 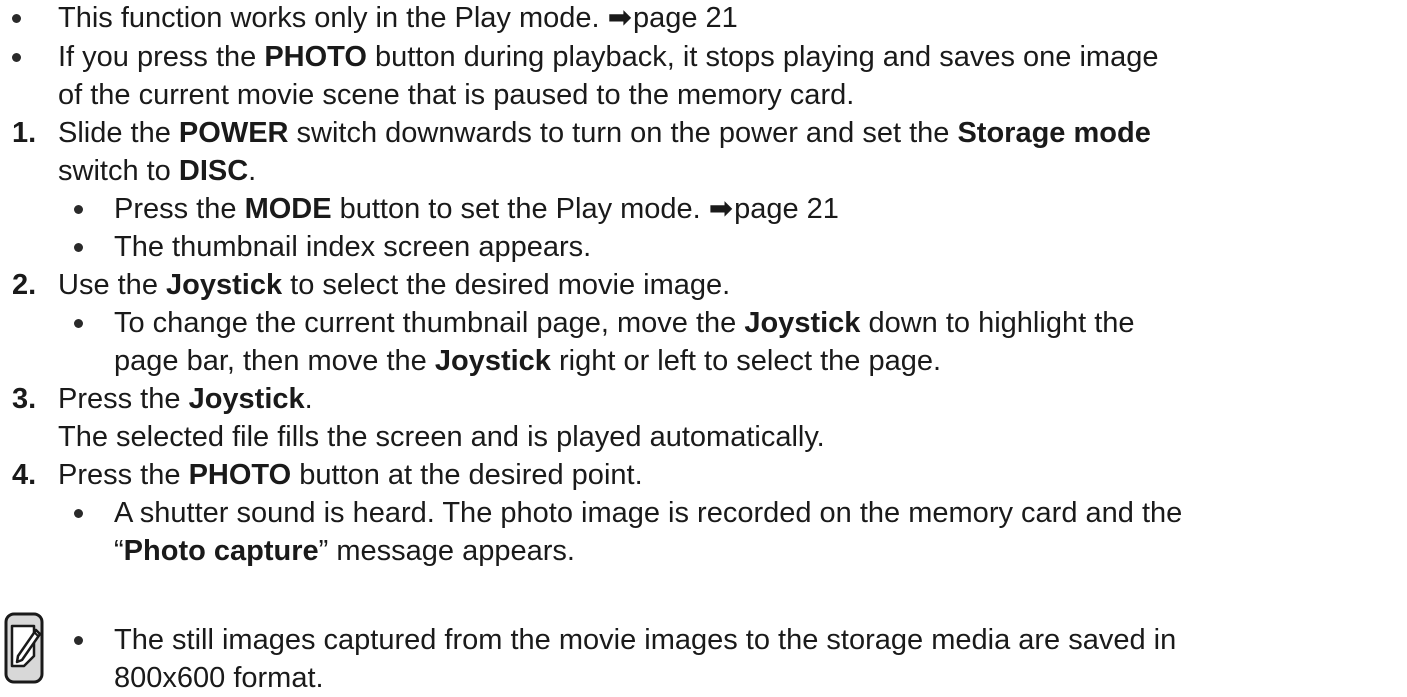 I want to click on step-number: 4., so click(x=24, y=475).